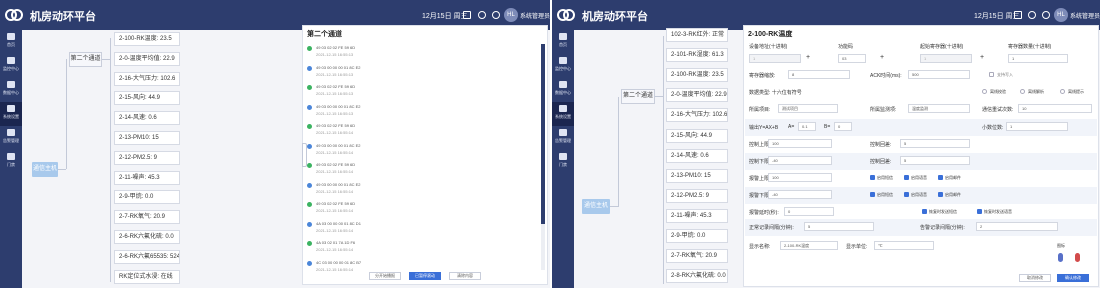  What do you see at coordinates (147, 276) in the screenshot?
I see `point-item: RK定位式水浸: 在线` at bounding box center [147, 276].